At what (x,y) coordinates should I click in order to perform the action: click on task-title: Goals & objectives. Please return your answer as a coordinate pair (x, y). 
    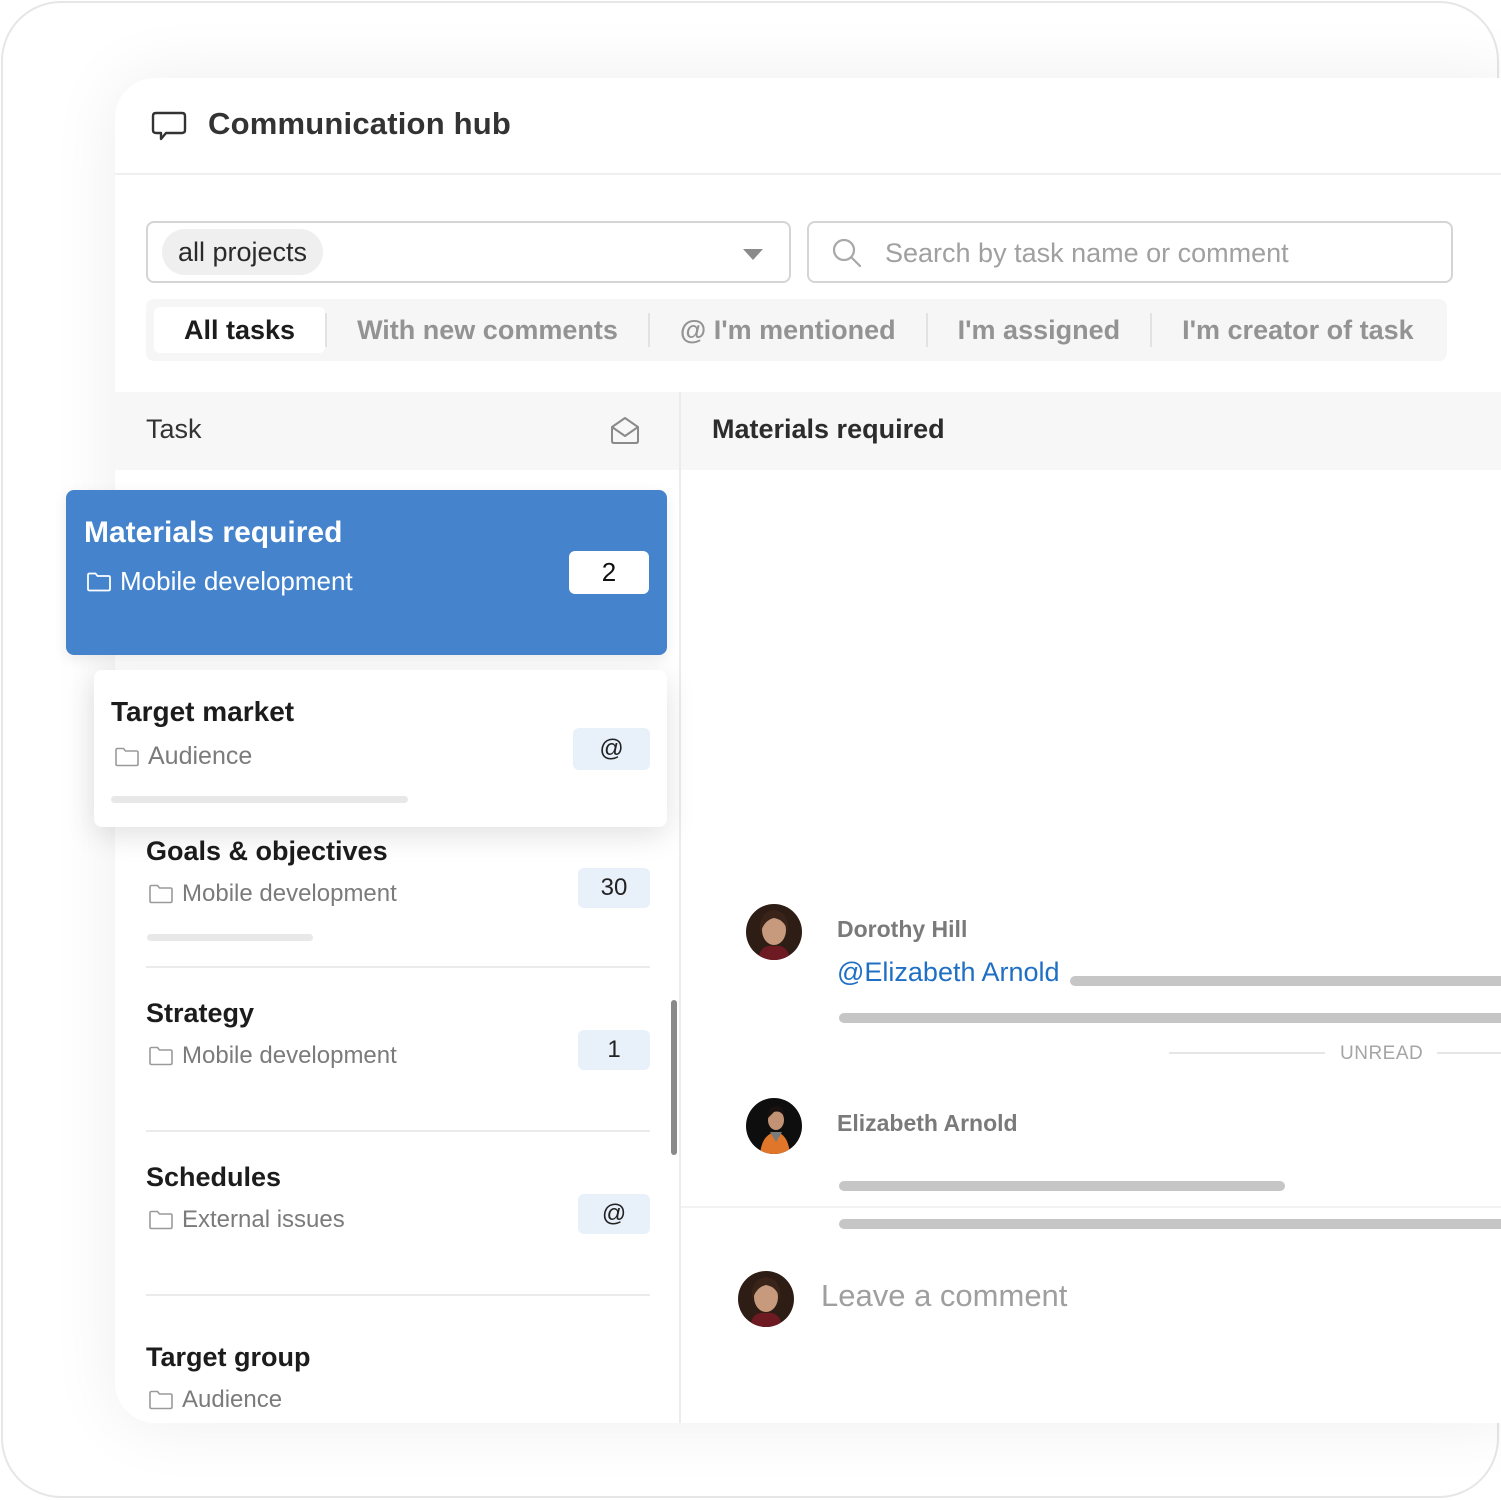
    Looking at the image, I should click on (267, 851).